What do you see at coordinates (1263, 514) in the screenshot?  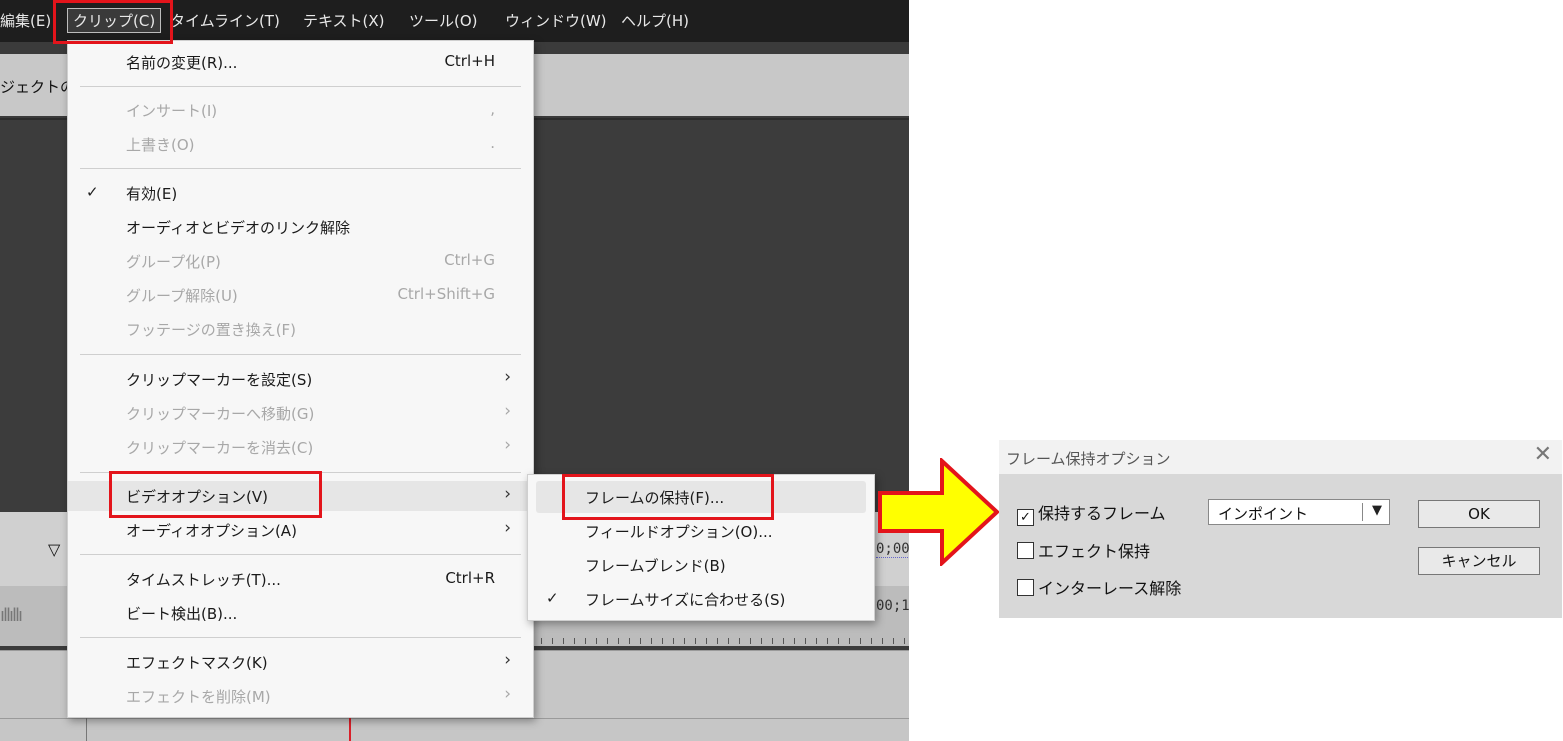 I see `hold-frame-value: インポイント` at bounding box center [1263, 514].